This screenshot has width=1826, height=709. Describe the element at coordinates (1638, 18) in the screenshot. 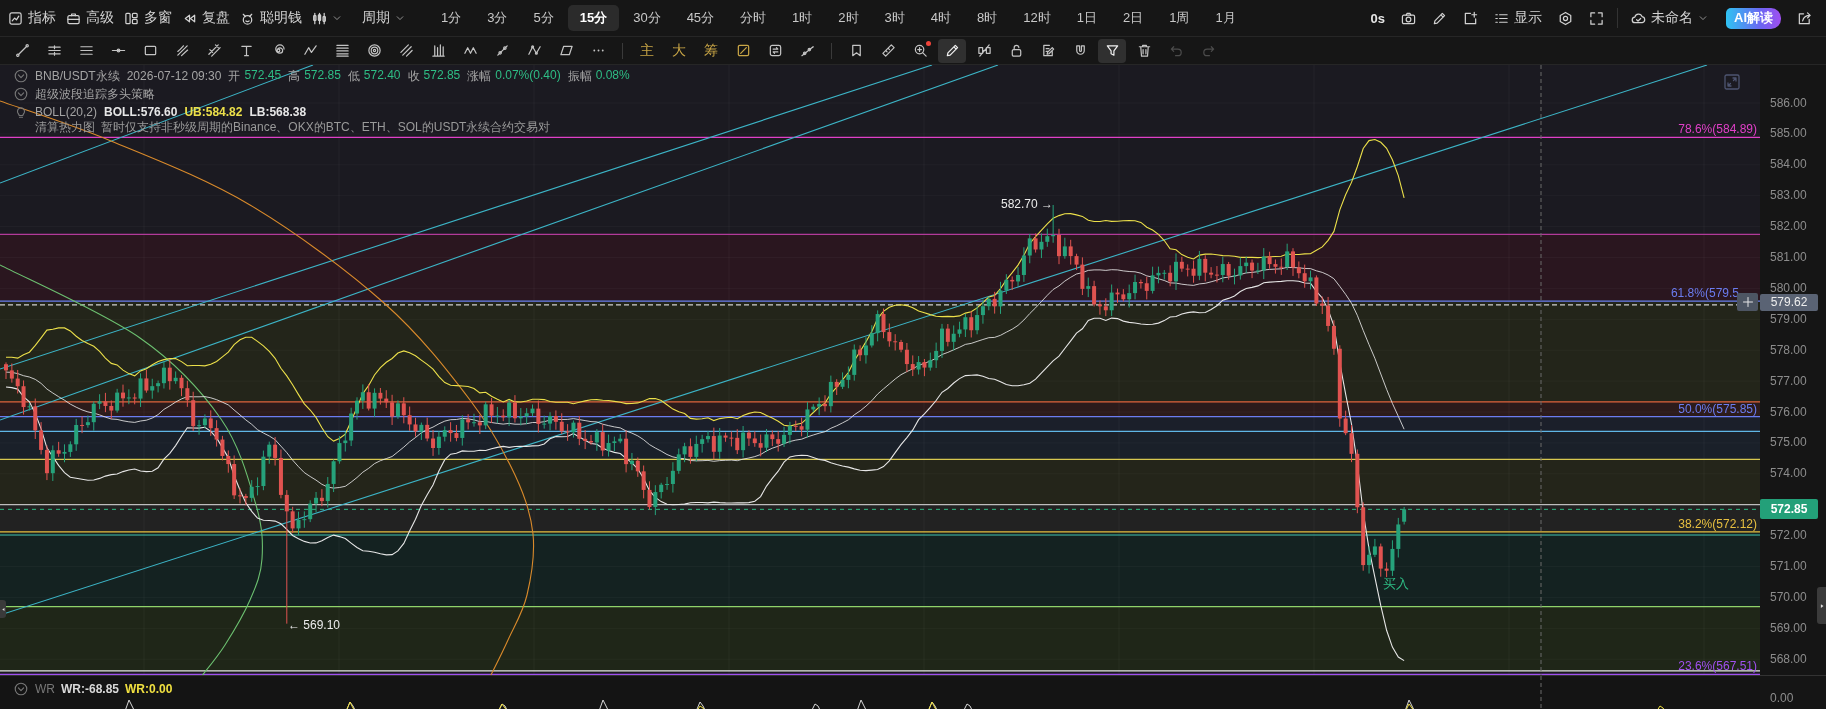

I see `cloud-icon` at that location.